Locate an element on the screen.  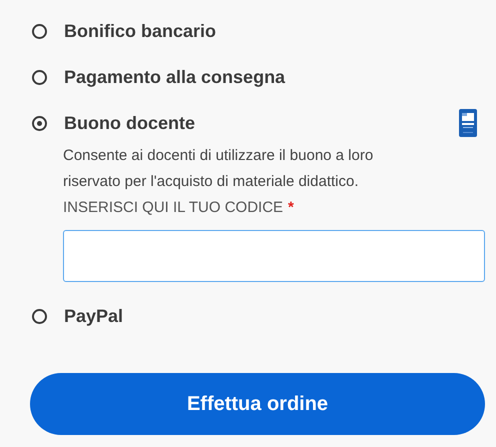
payment-option-label: Bonifico bancario is located at coordinates (140, 31).